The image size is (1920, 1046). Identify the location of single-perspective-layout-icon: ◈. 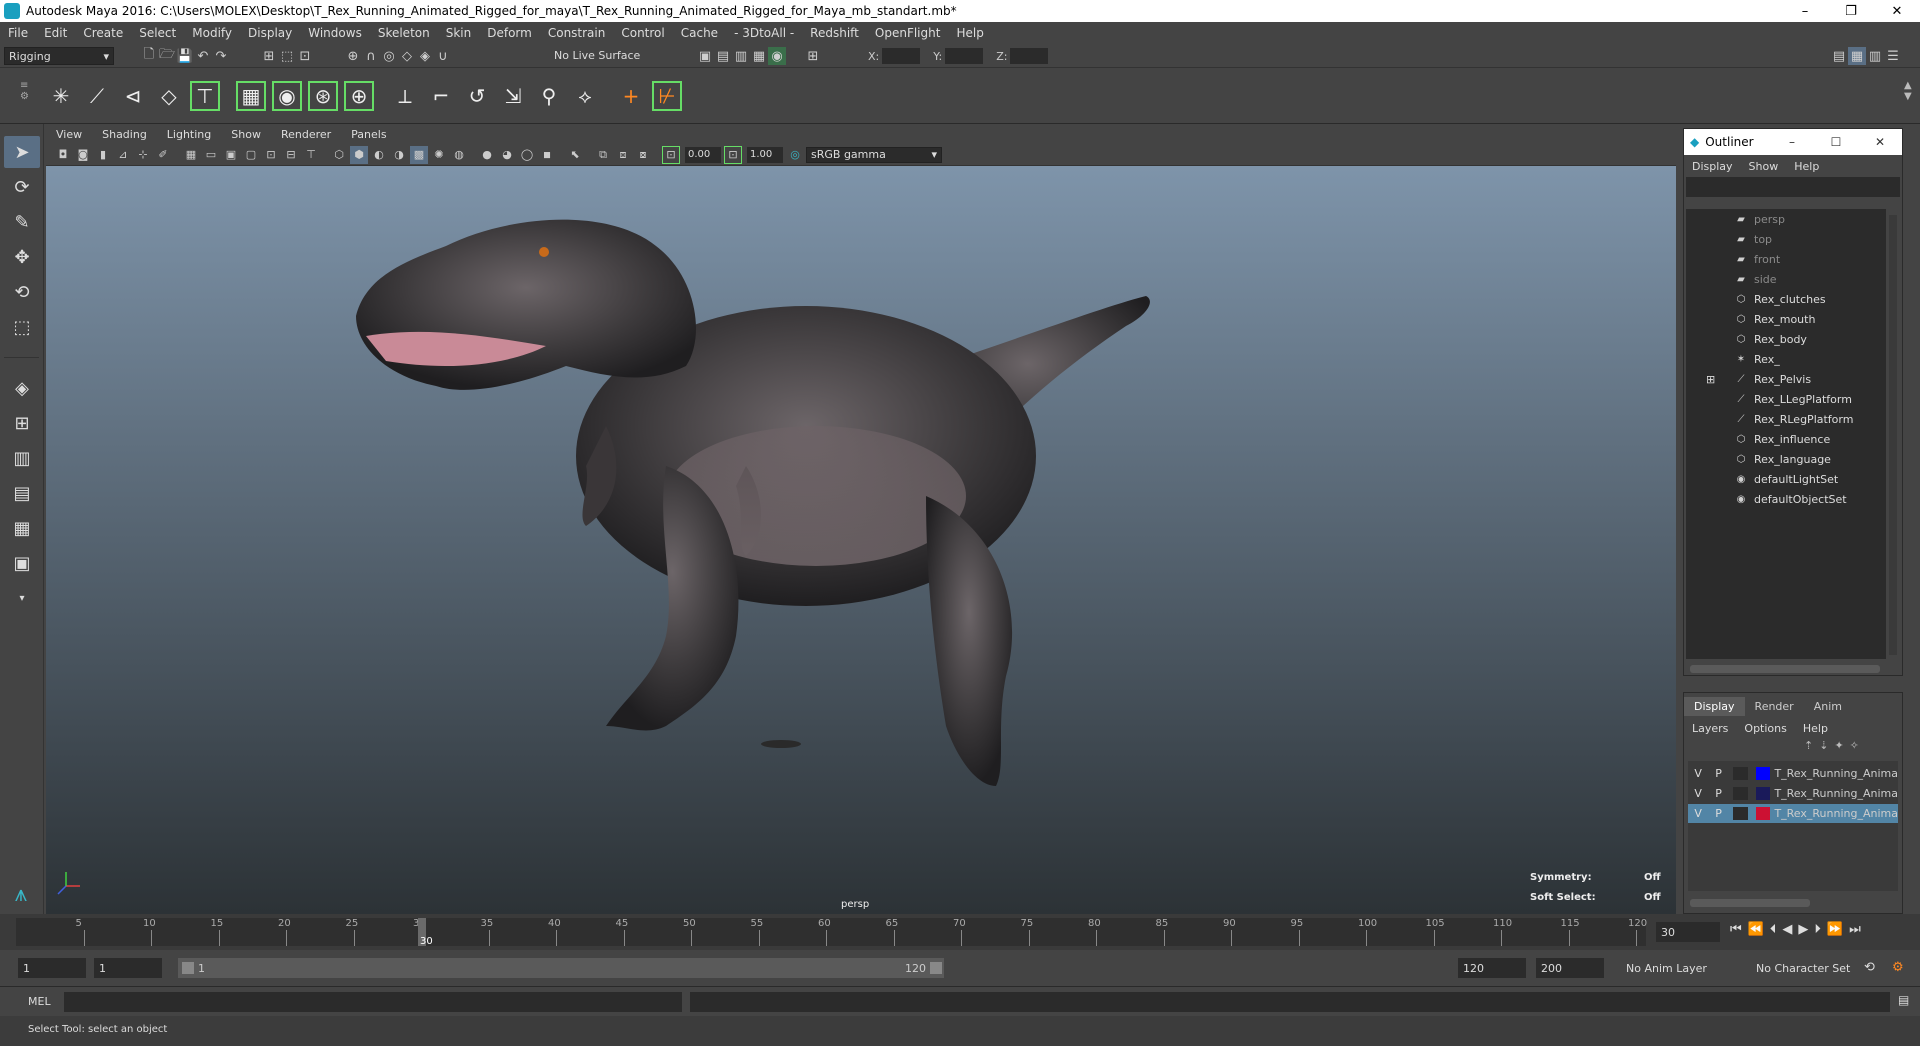
(22, 388).